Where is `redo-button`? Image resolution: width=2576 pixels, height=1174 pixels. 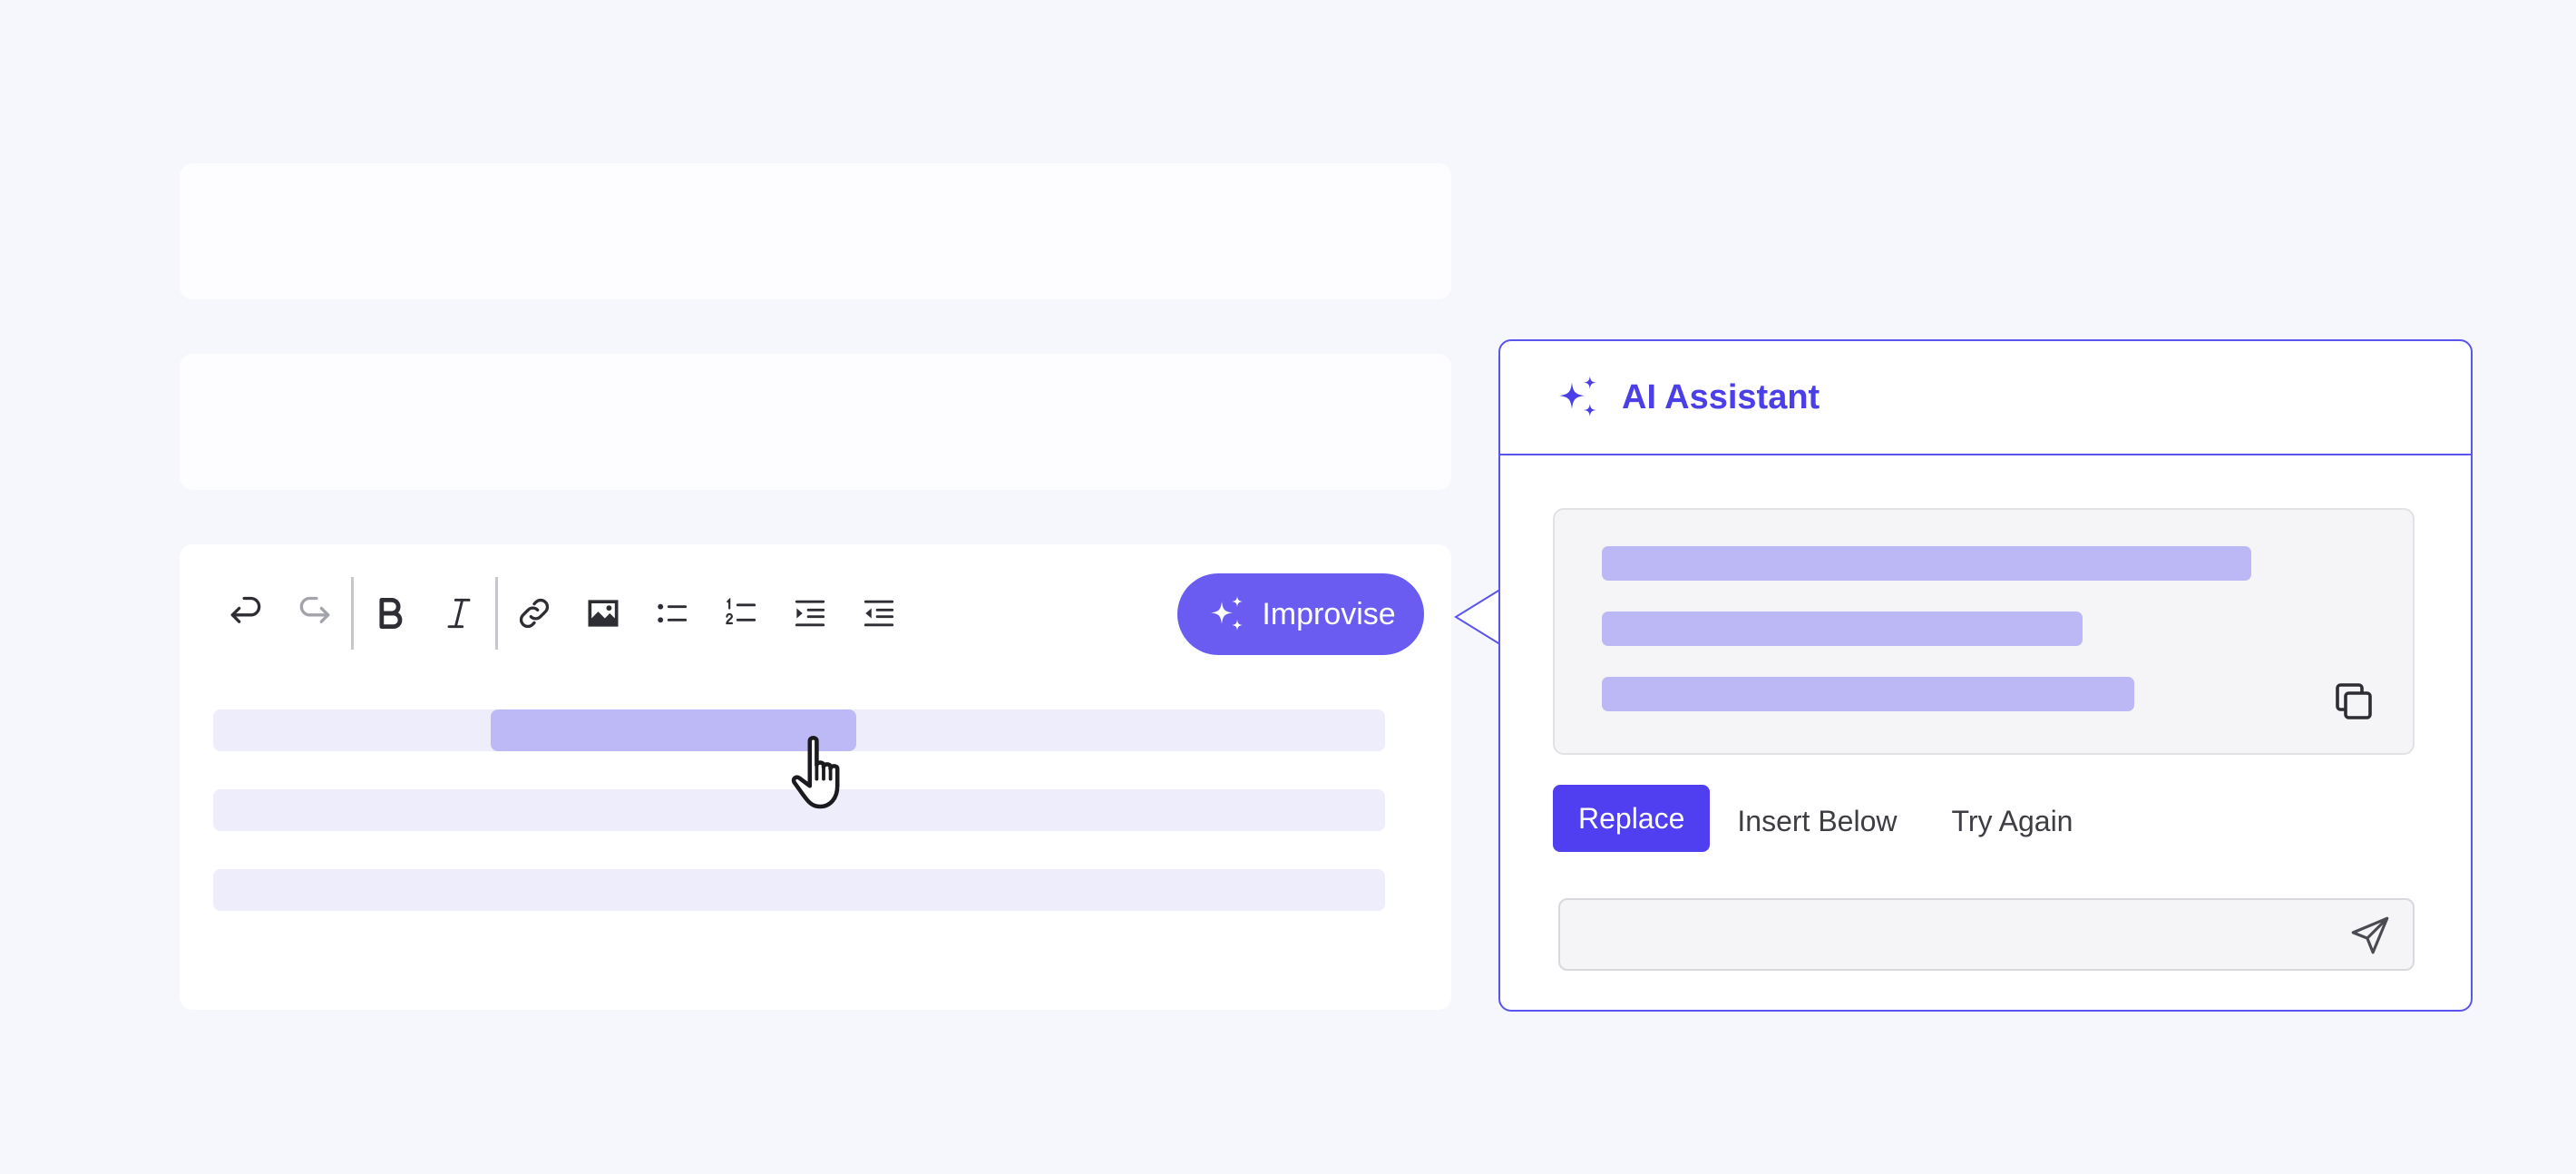
redo-button is located at coordinates (314, 613).